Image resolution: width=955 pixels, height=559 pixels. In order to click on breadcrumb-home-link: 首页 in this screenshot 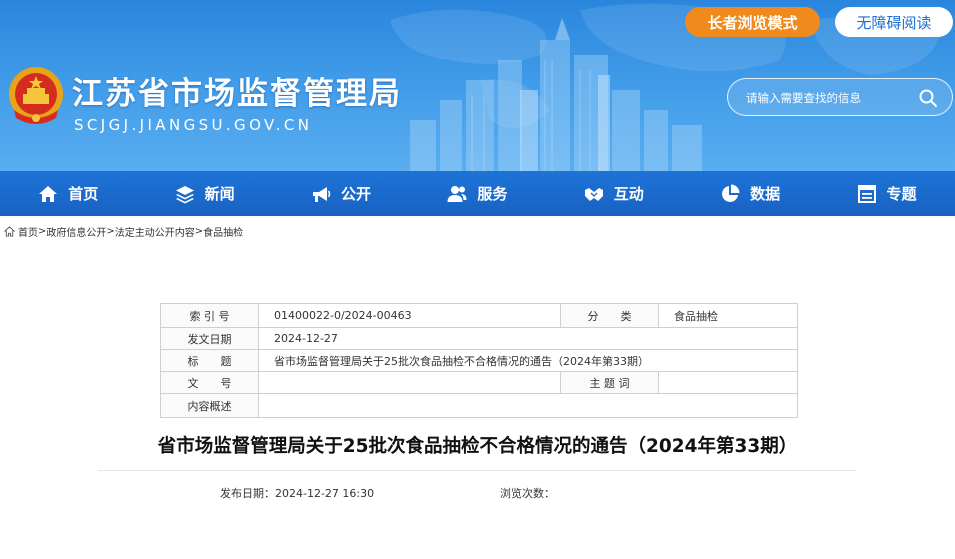, I will do `click(28, 231)`.